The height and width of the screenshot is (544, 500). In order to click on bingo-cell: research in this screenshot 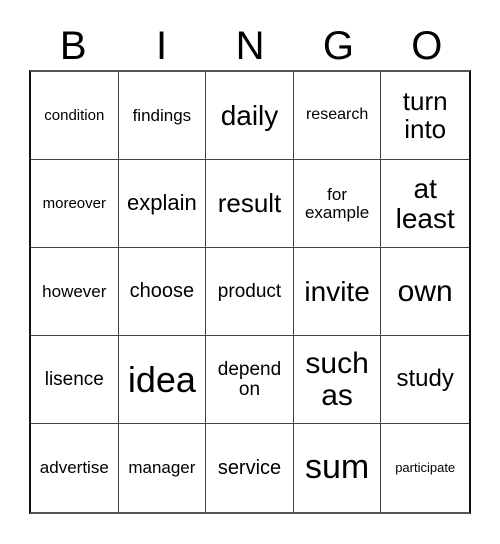, I will do `click(337, 116)`.